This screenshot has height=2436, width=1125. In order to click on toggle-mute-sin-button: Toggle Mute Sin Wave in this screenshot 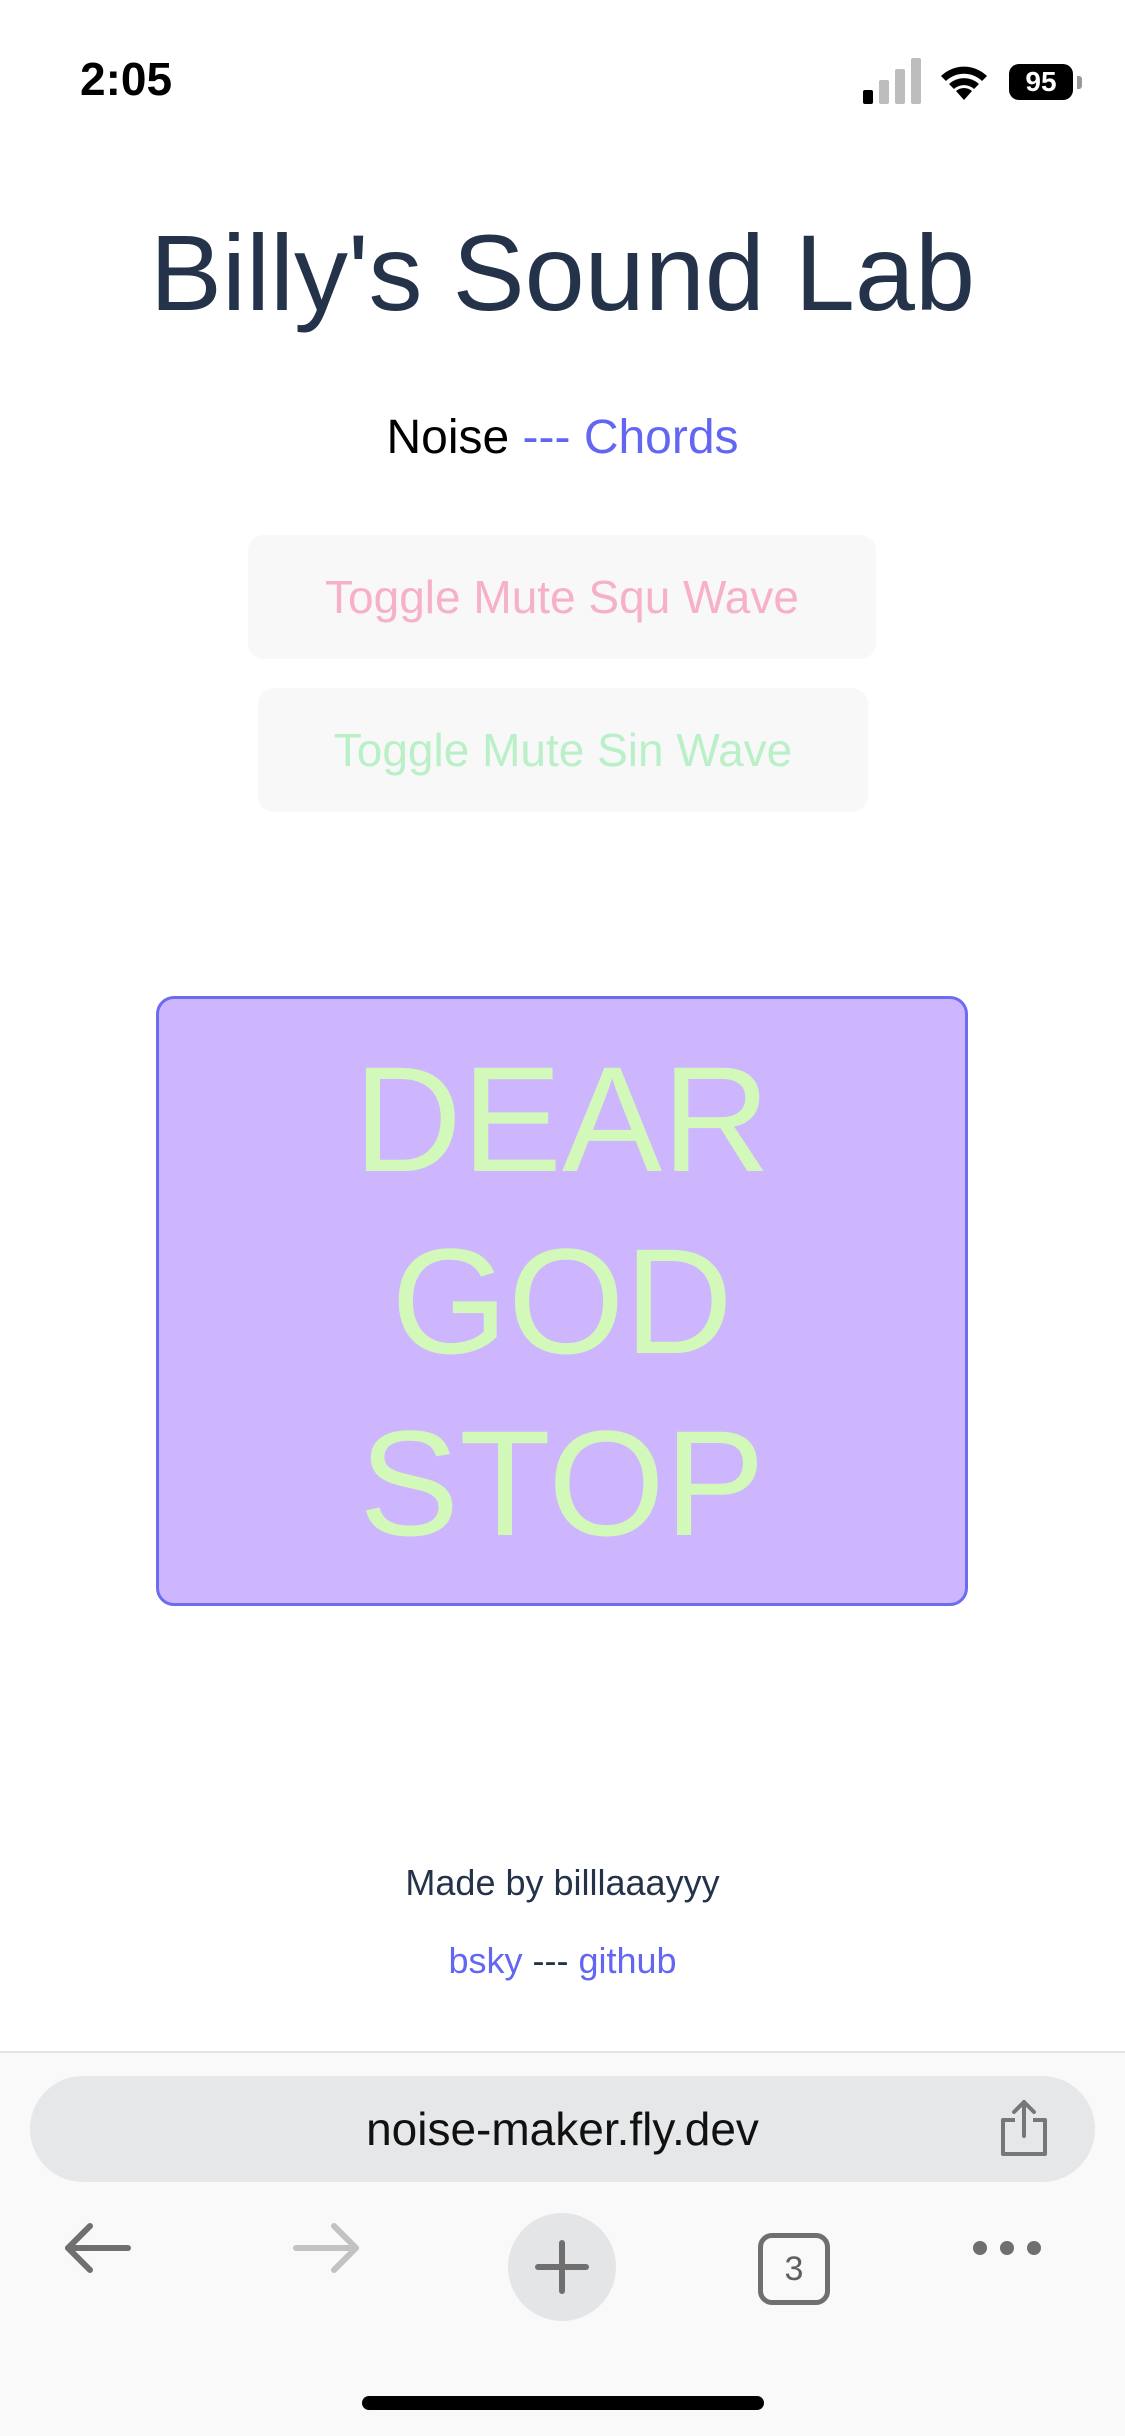, I will do `click(563, 750)`.